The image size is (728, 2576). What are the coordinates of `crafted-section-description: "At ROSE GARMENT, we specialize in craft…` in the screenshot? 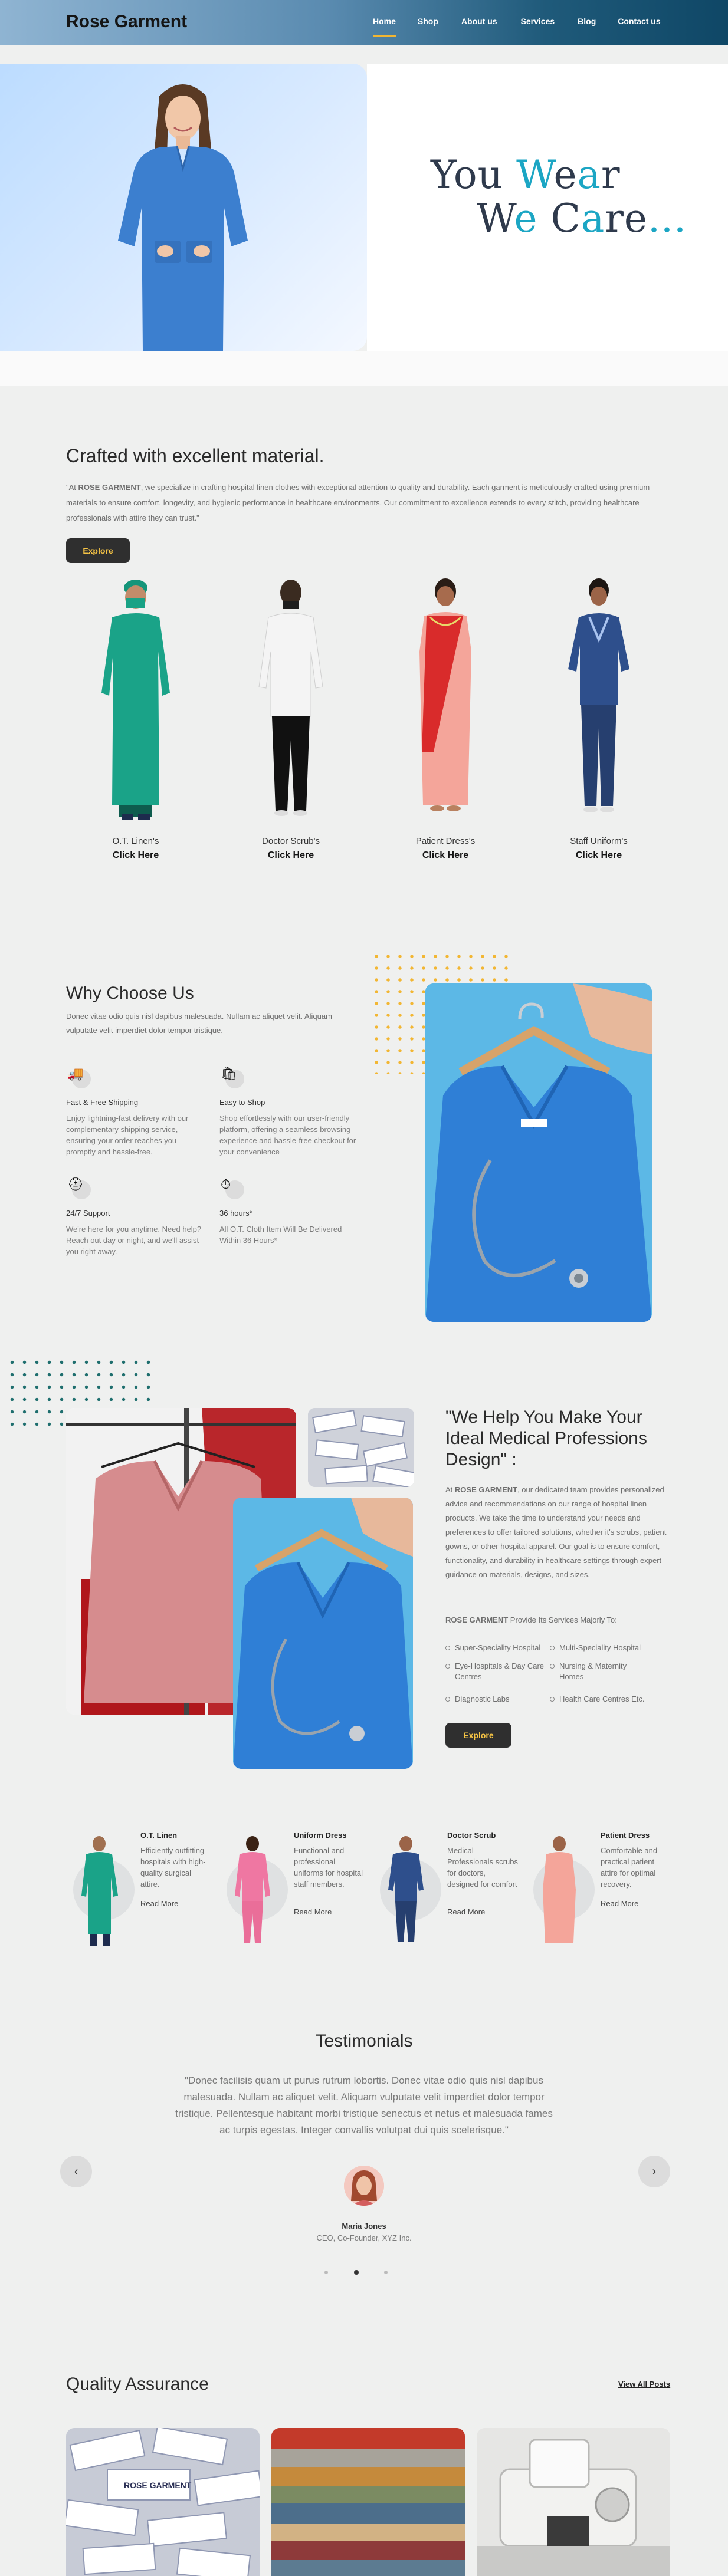 It's located at (358, 503).